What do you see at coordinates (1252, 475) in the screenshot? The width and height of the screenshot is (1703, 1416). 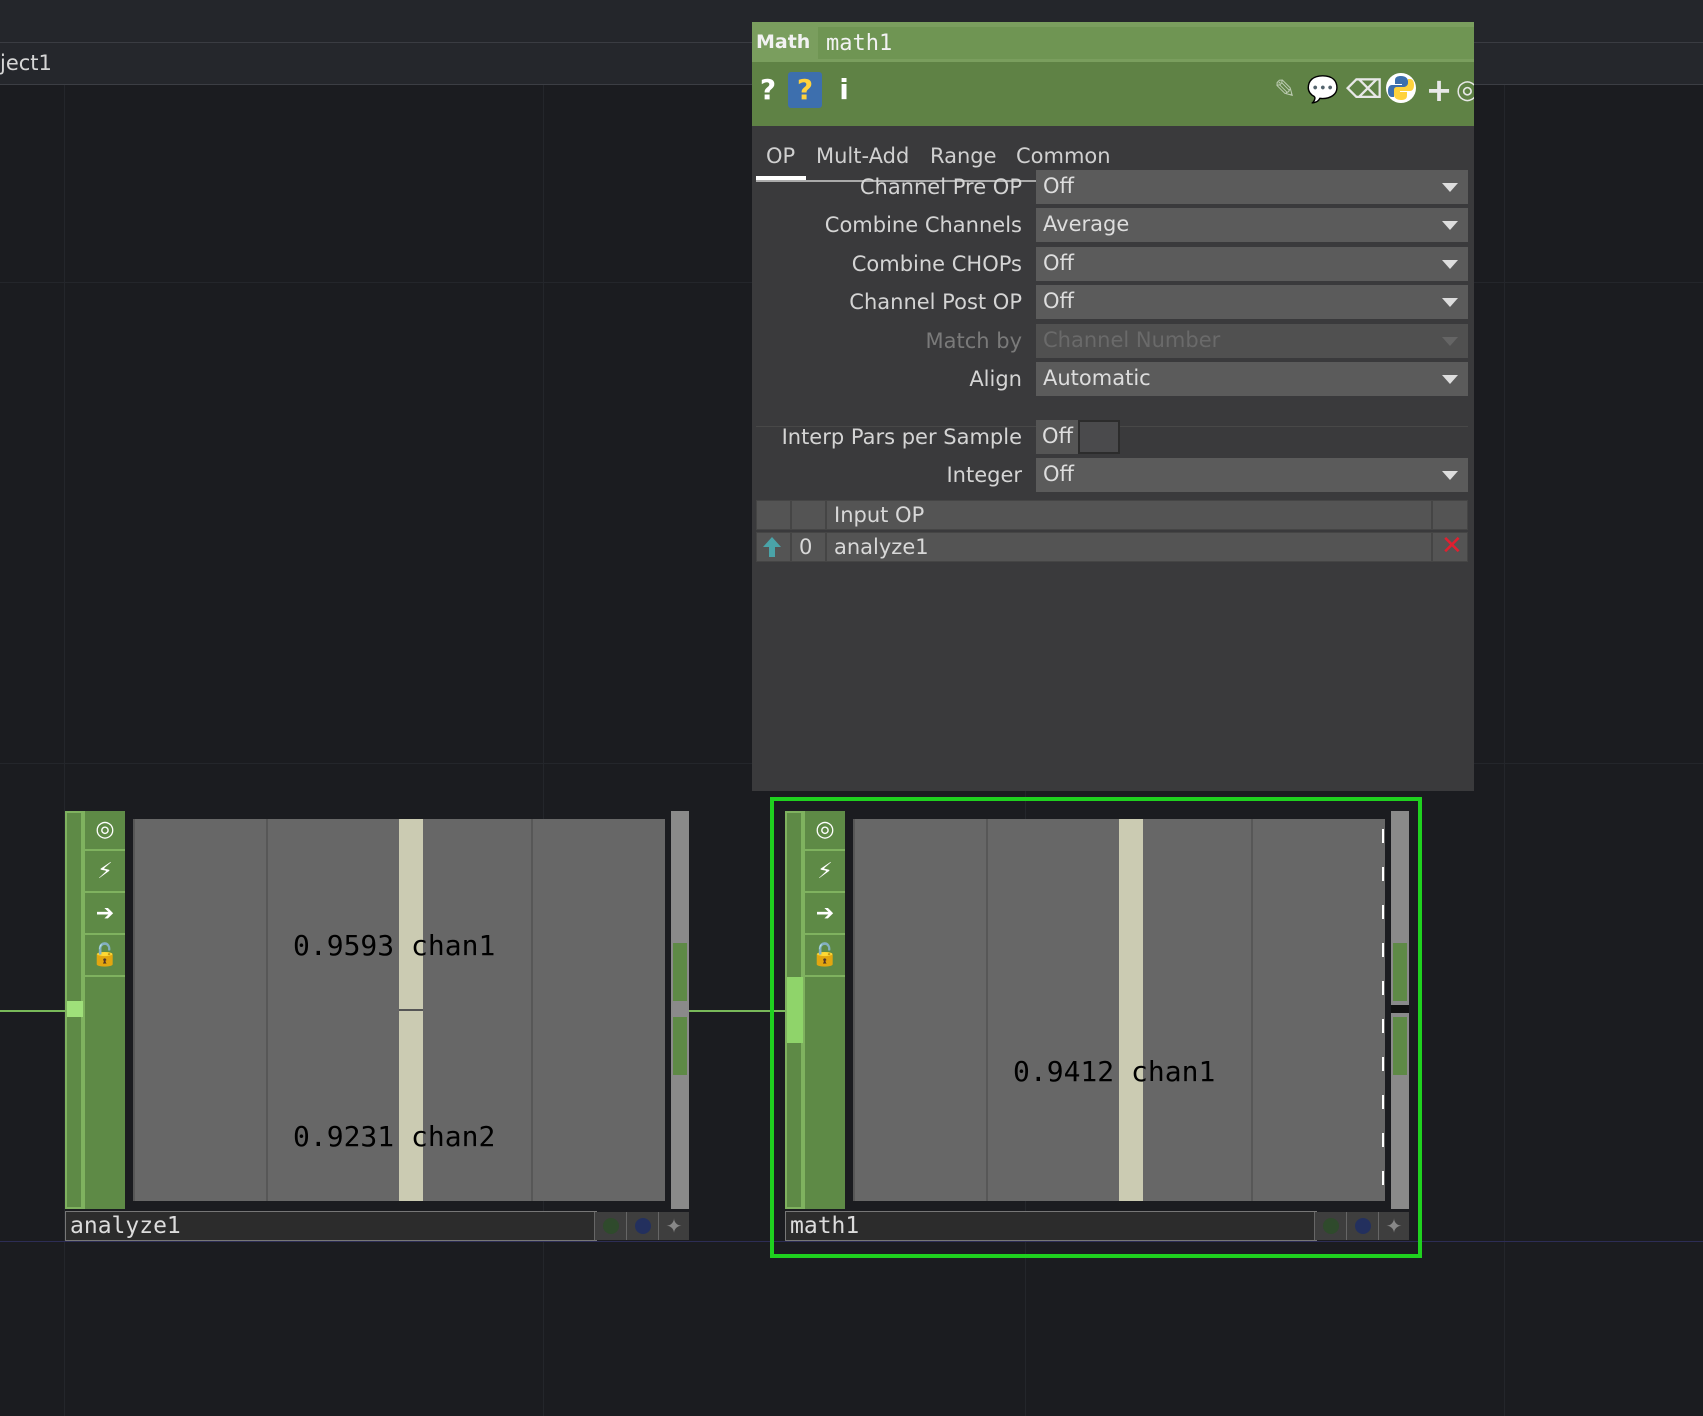 I see `integer-dropdown: Off` at bounding box center [1252, 475].